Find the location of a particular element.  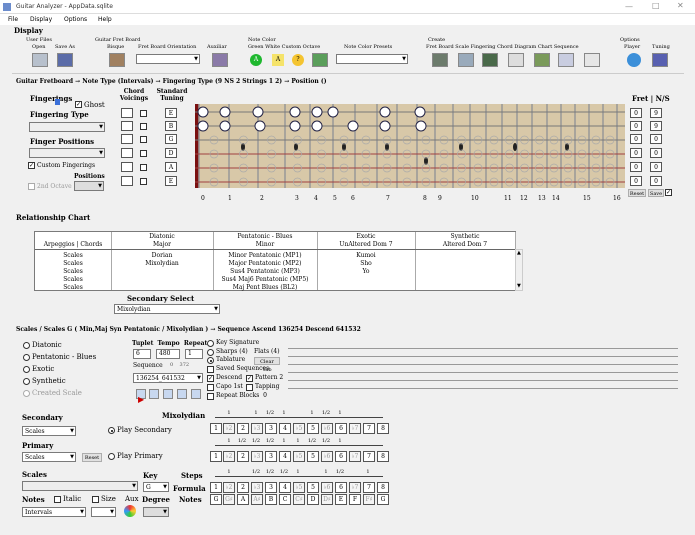

degree-cell: C♯ is located at coordinates (299, 499).